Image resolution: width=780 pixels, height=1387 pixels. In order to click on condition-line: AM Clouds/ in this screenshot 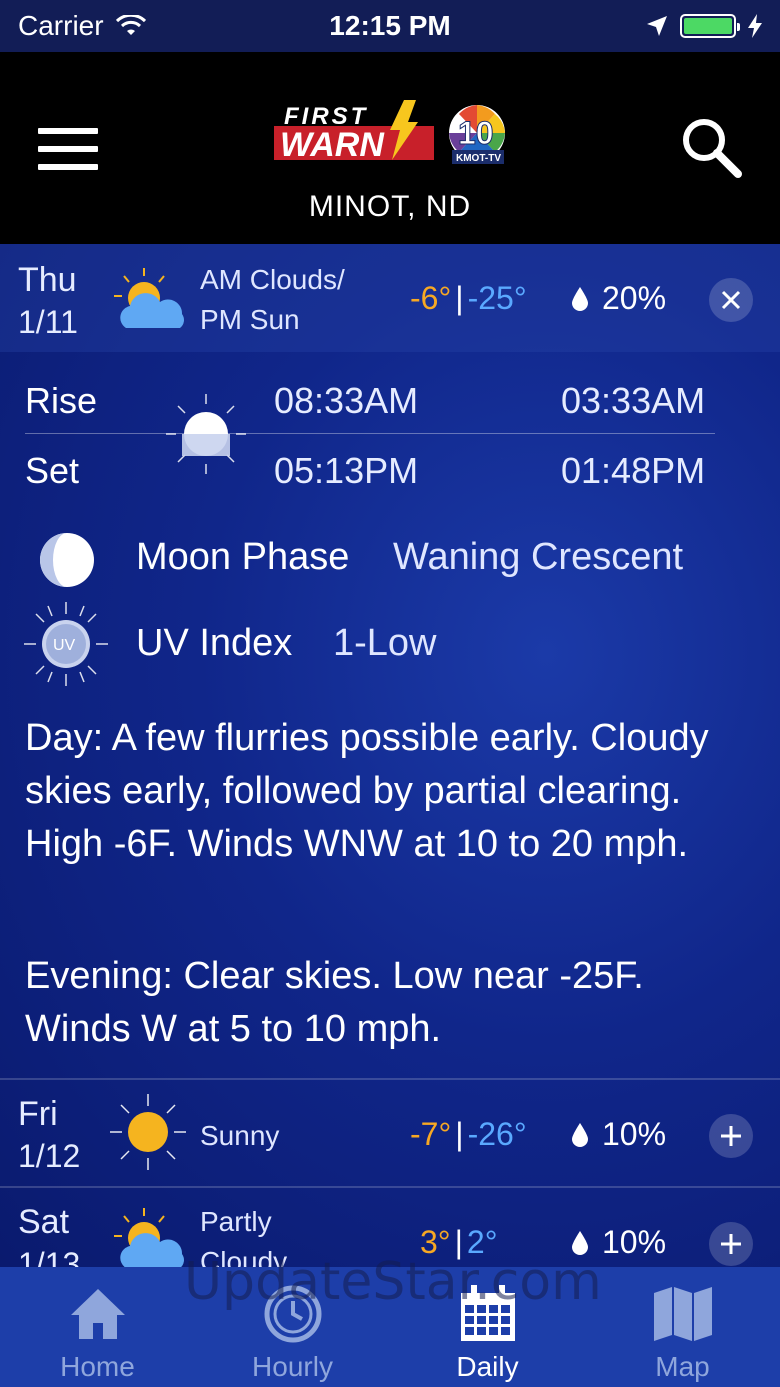, I will do `click(272, 279)`.